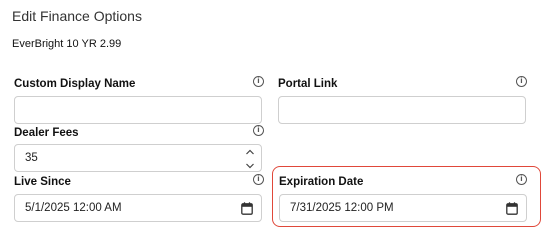 This screenshot has width=547, height=240. Describe the element at coordinates (75, 84) in the screenshot. I see `custom-display-name-label: Custom Display Name` at that location.